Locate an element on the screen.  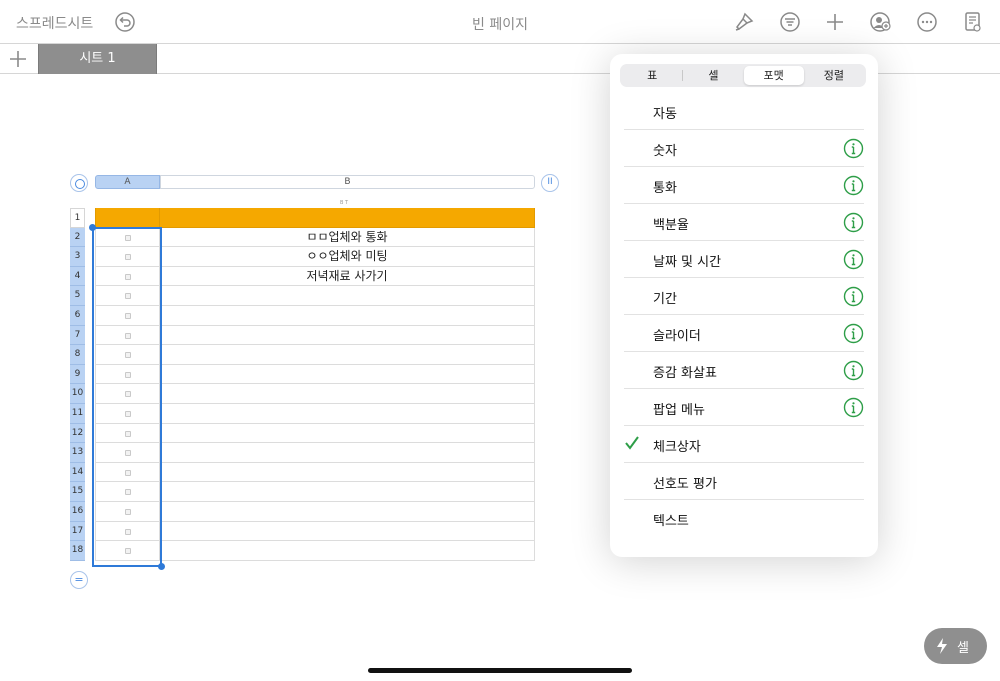
row-header: 16 is located at coordinates (77, 511).